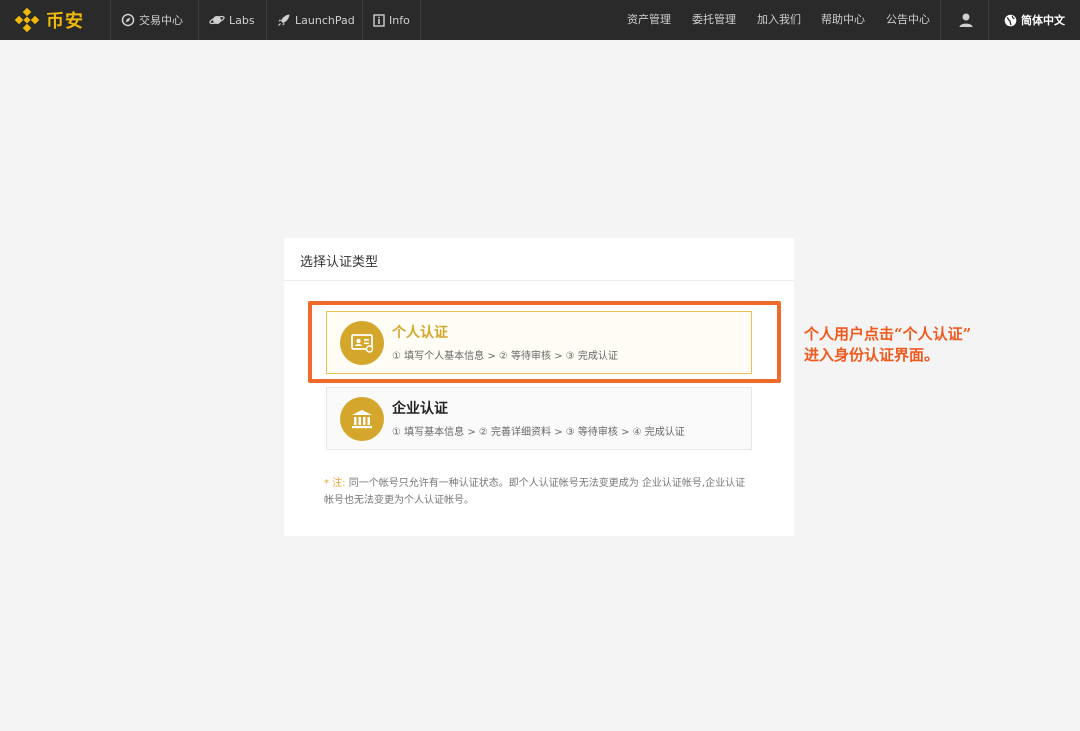  What do you see at coordinates (362, 419) in the screenshot?
I see `bank-icon` at bounding box center [362, 419].